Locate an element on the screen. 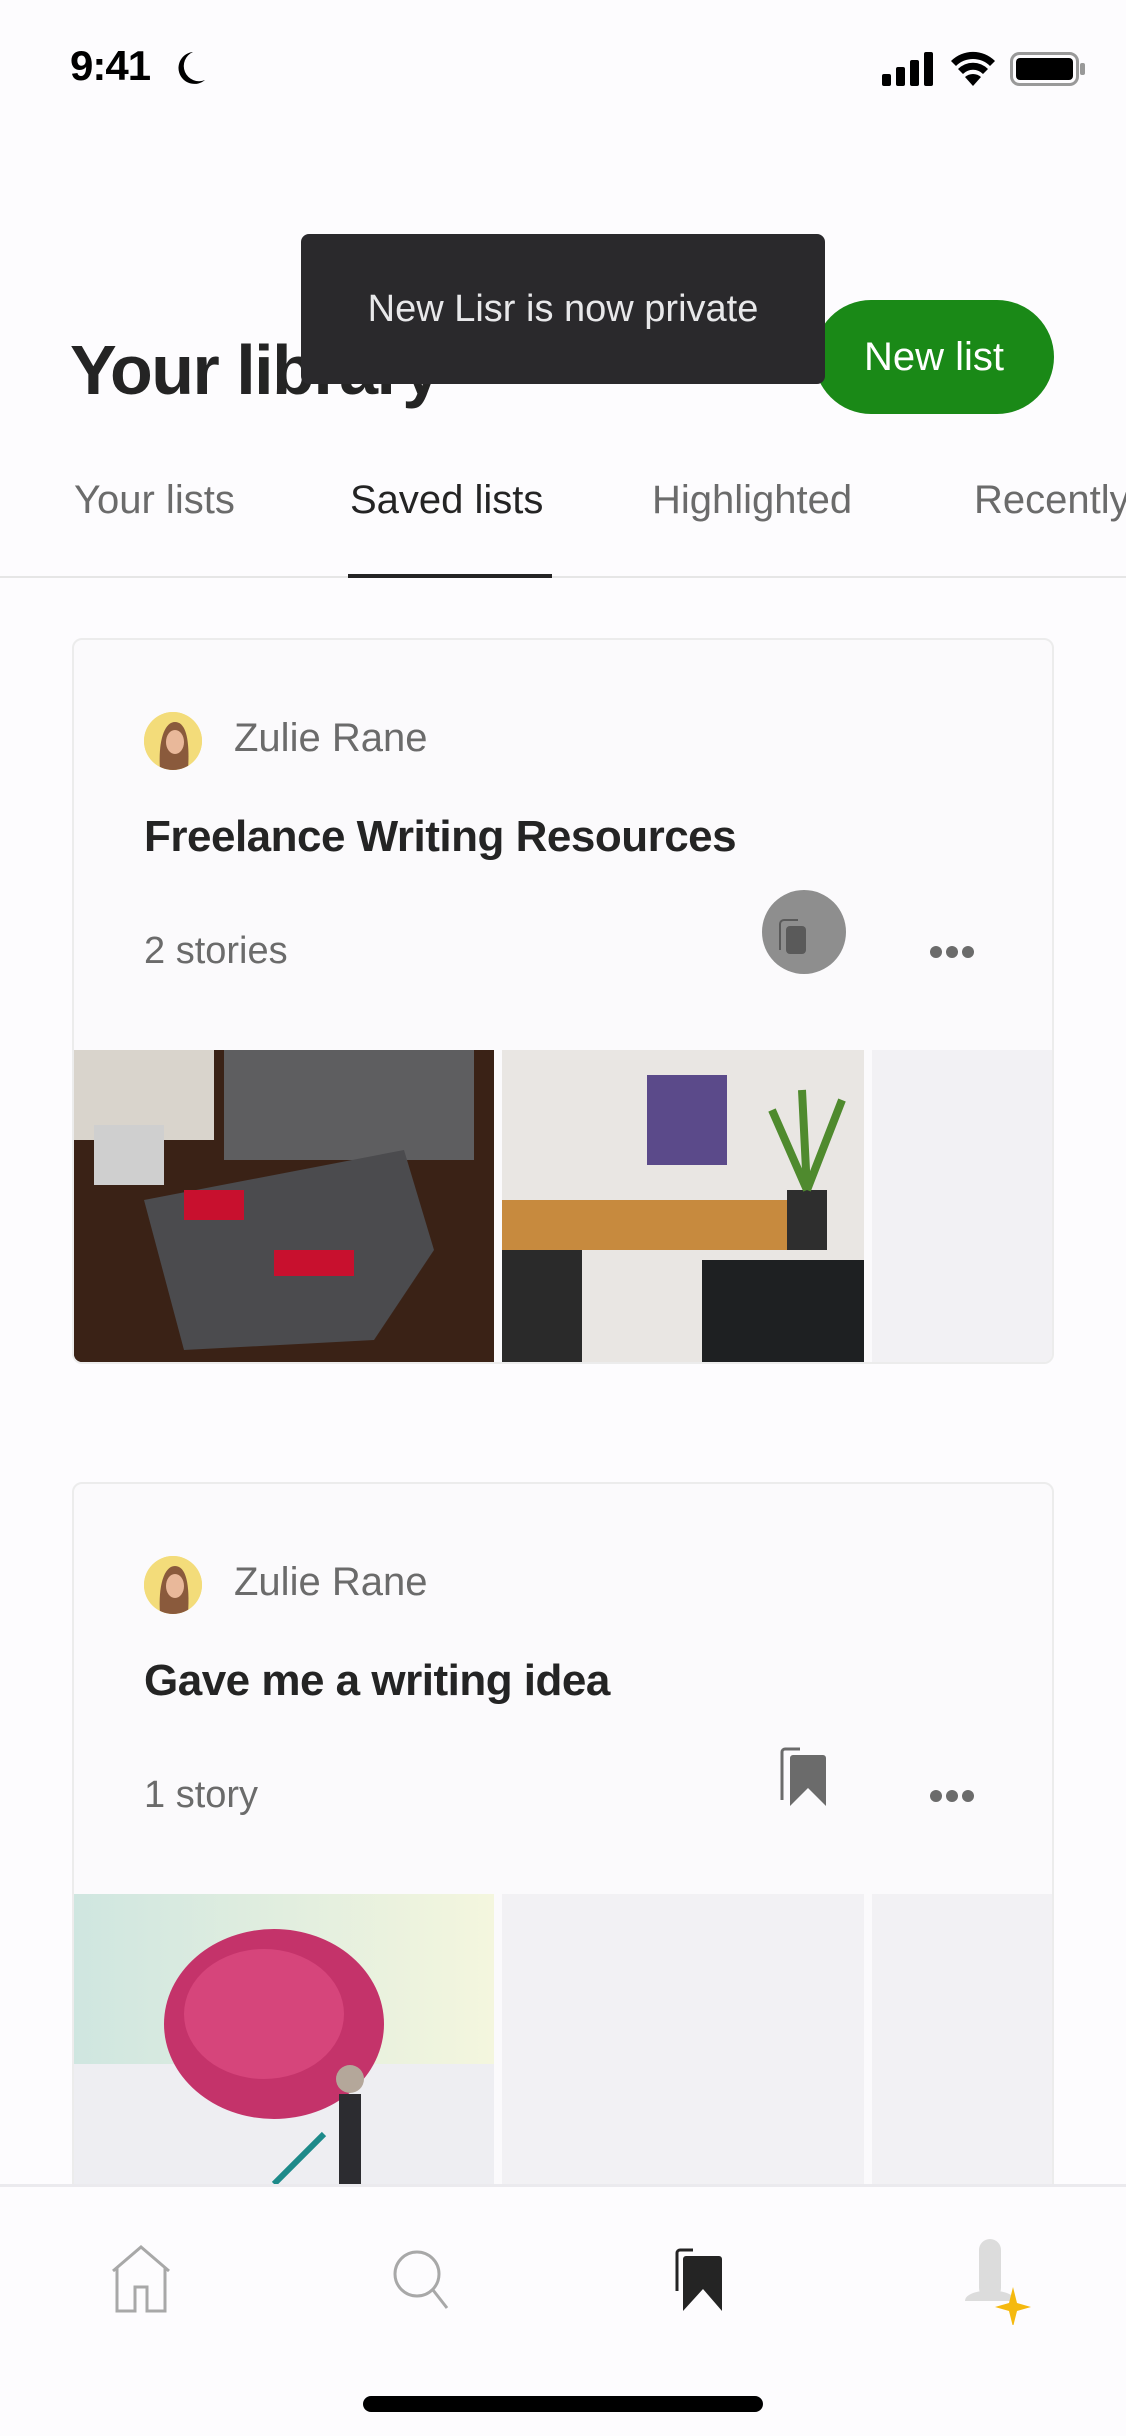 Image resolution: width=1126 pixels, height=2436 pixels. bookmarks-saved-icon is located at coordinates (803, 1776).